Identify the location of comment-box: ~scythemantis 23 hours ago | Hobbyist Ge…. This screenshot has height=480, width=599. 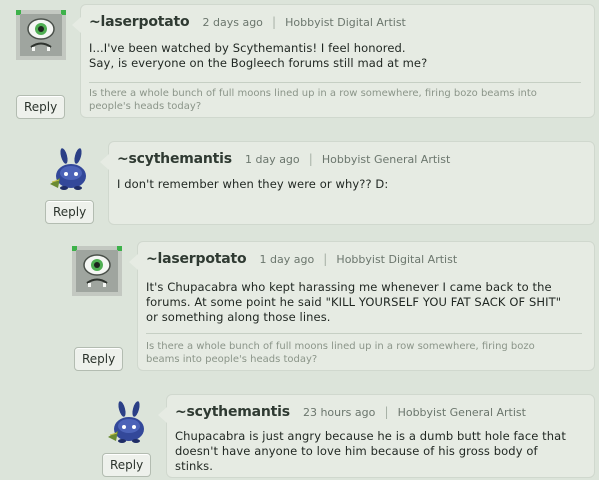
(376, 436).